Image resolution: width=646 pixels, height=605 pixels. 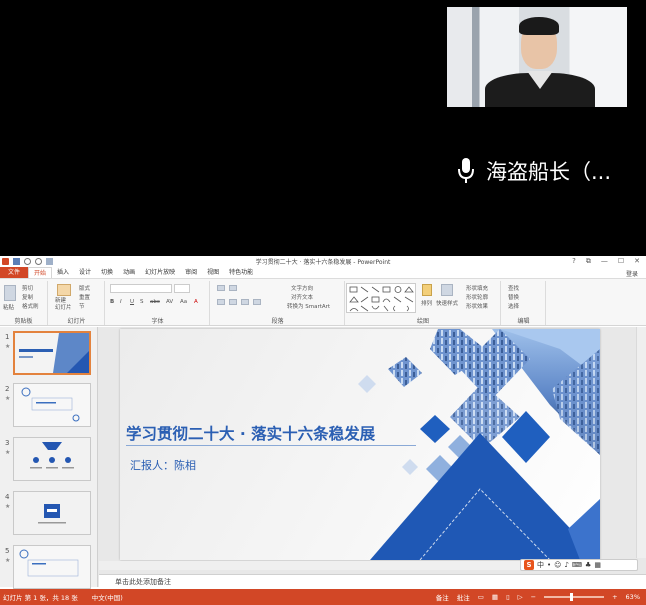 I want to click on font-size-field, so click(x=182, y=288).